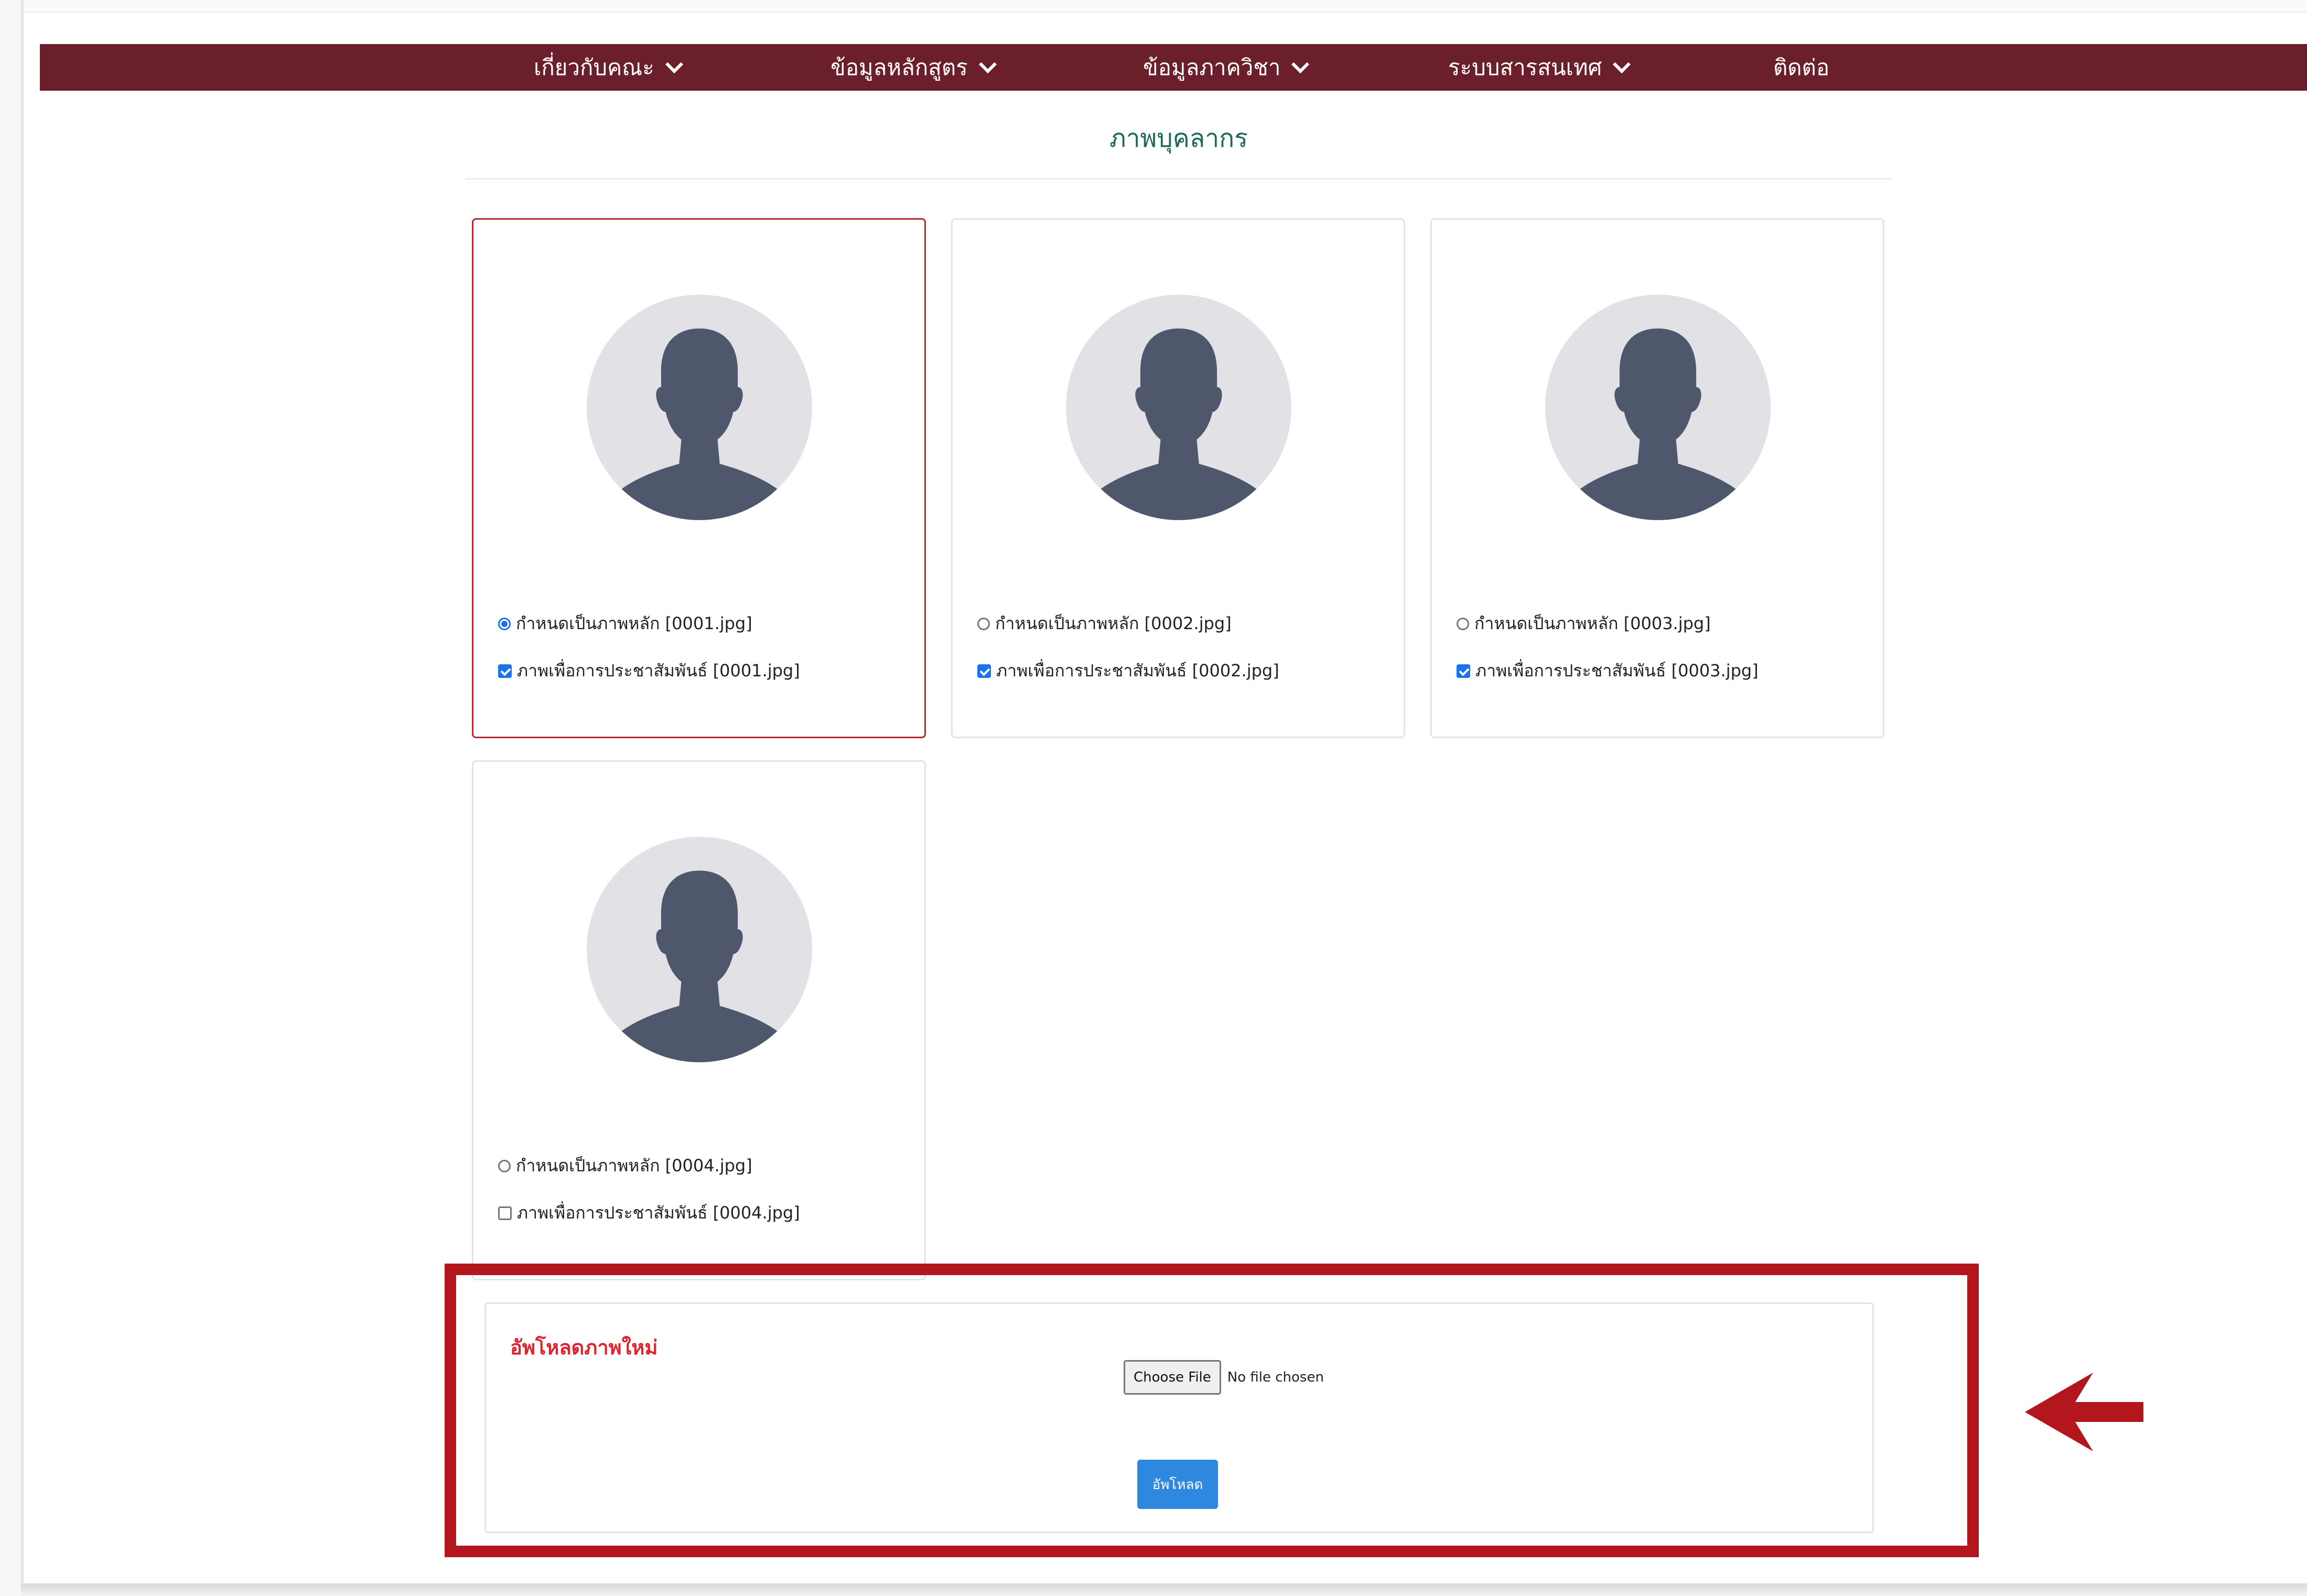  Describe the element at coordinates (1525, 67) in the screenshot. I see `nav-item-label: ระบบสารสนเทศ` at that location.